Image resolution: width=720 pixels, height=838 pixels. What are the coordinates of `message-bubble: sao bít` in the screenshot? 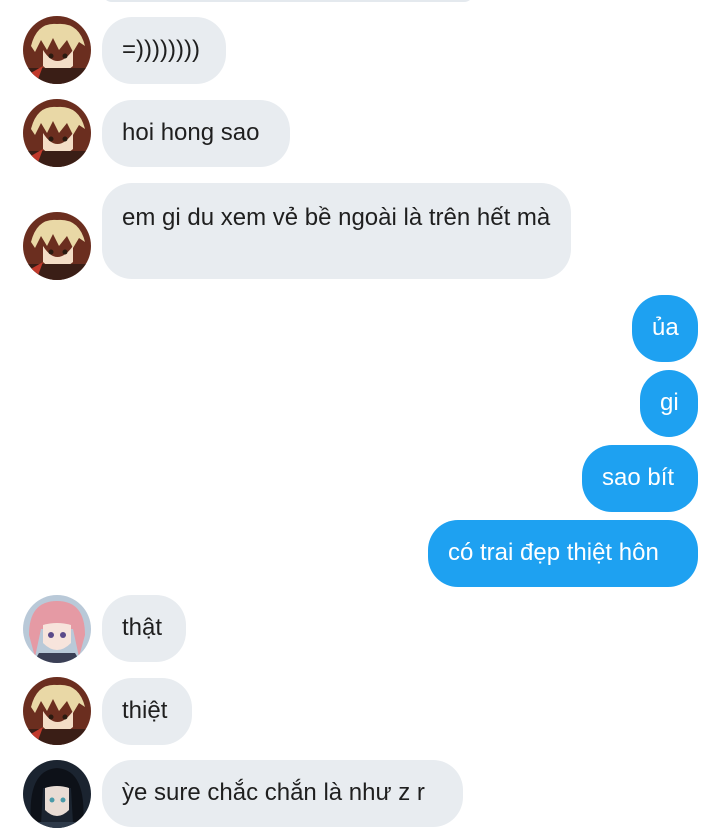 It's located at (640, 478).